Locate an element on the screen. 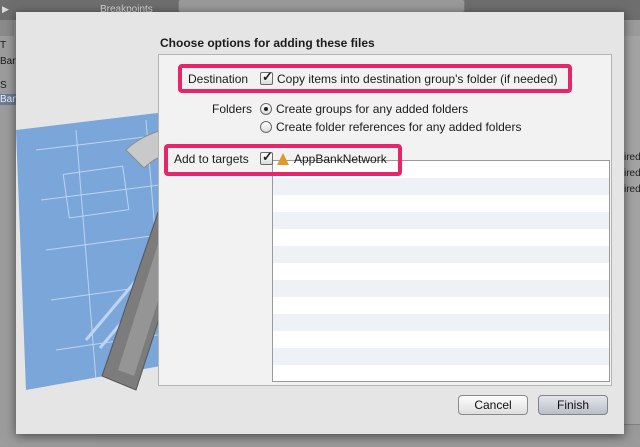 This screenshot has width=640, height=447. finish-button: Finish is located at coordinates (573, 405).